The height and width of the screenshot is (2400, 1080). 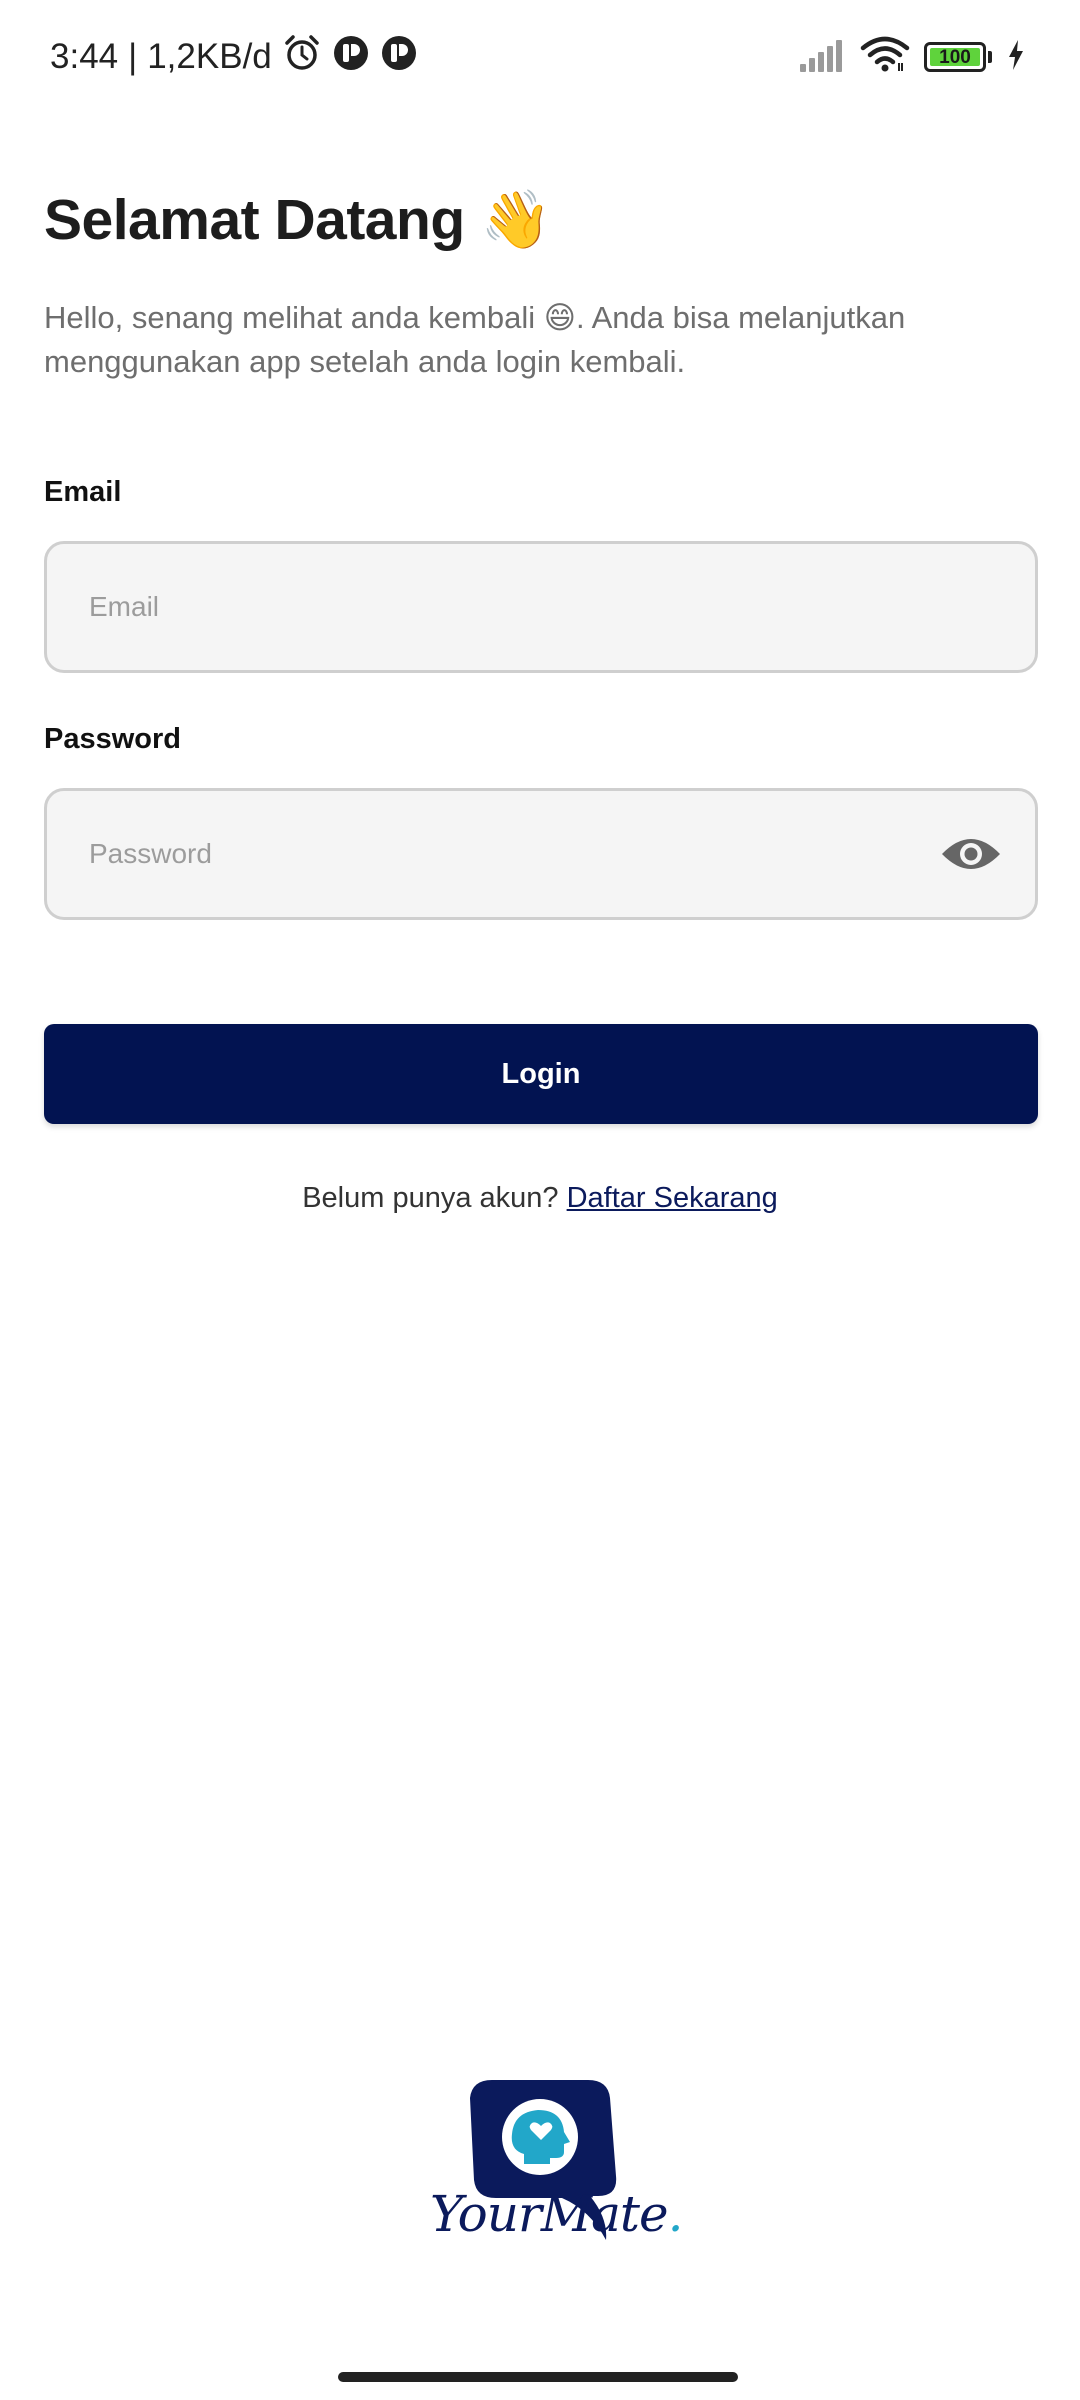 I want to click on email-field-box, so click(x=541, y=607).